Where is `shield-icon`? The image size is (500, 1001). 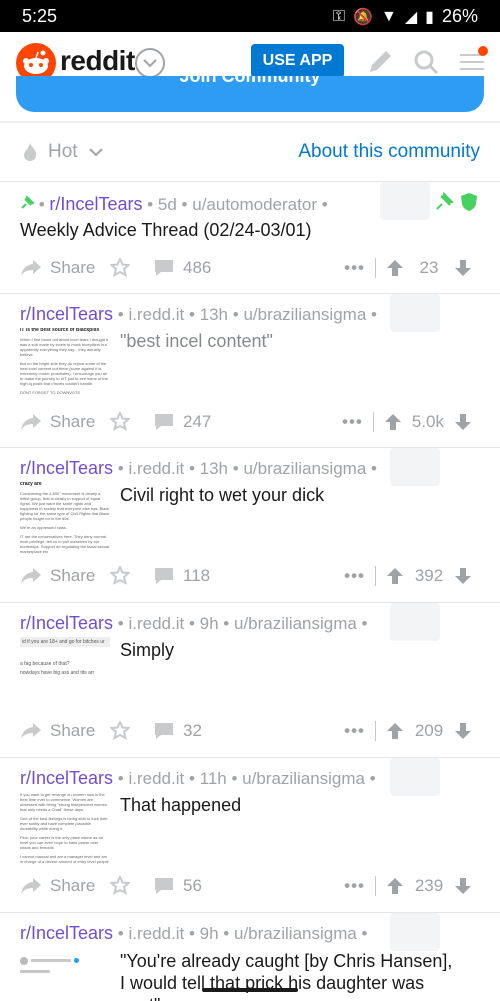
shield-icon is located at coordinates (469, 202).